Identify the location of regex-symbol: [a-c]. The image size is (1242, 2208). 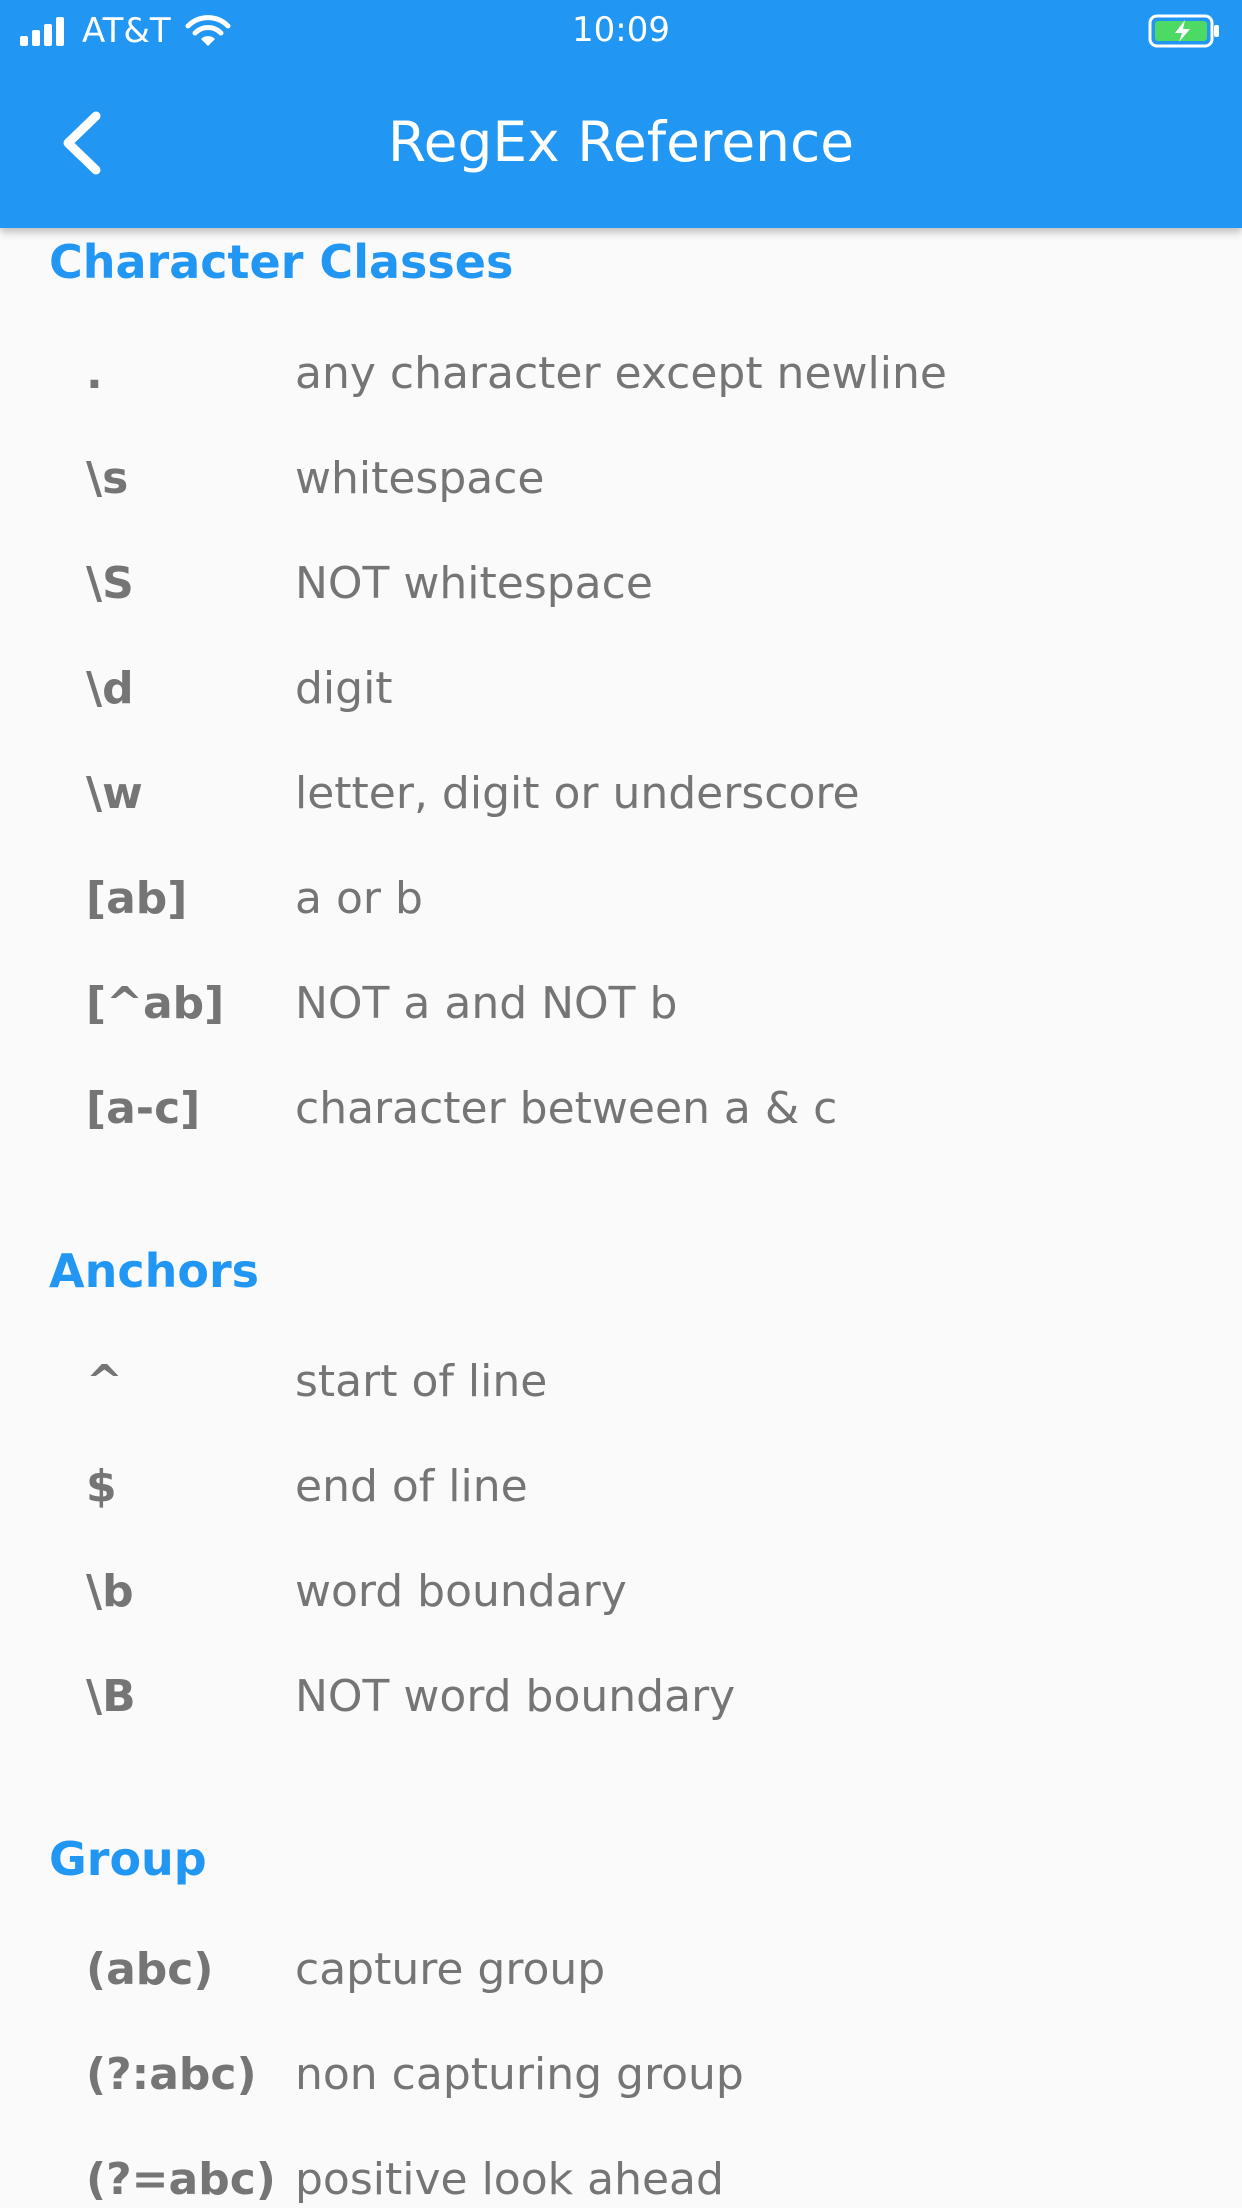
(143, 1108).